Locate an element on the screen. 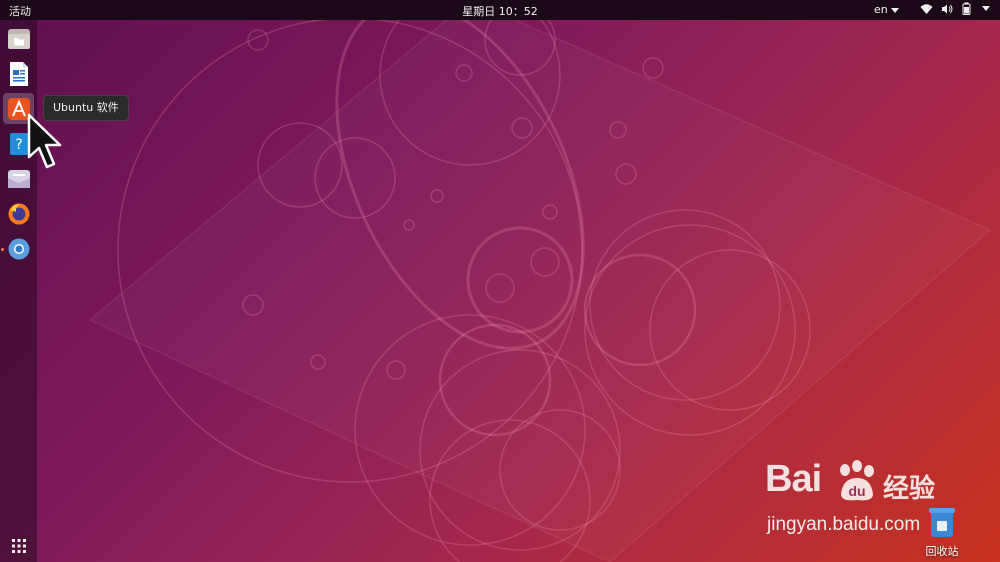 Image resolution: width=1000 pixels, height=562 pixels. desktop-trash: 回收站 is located at coordinates (942, 532).